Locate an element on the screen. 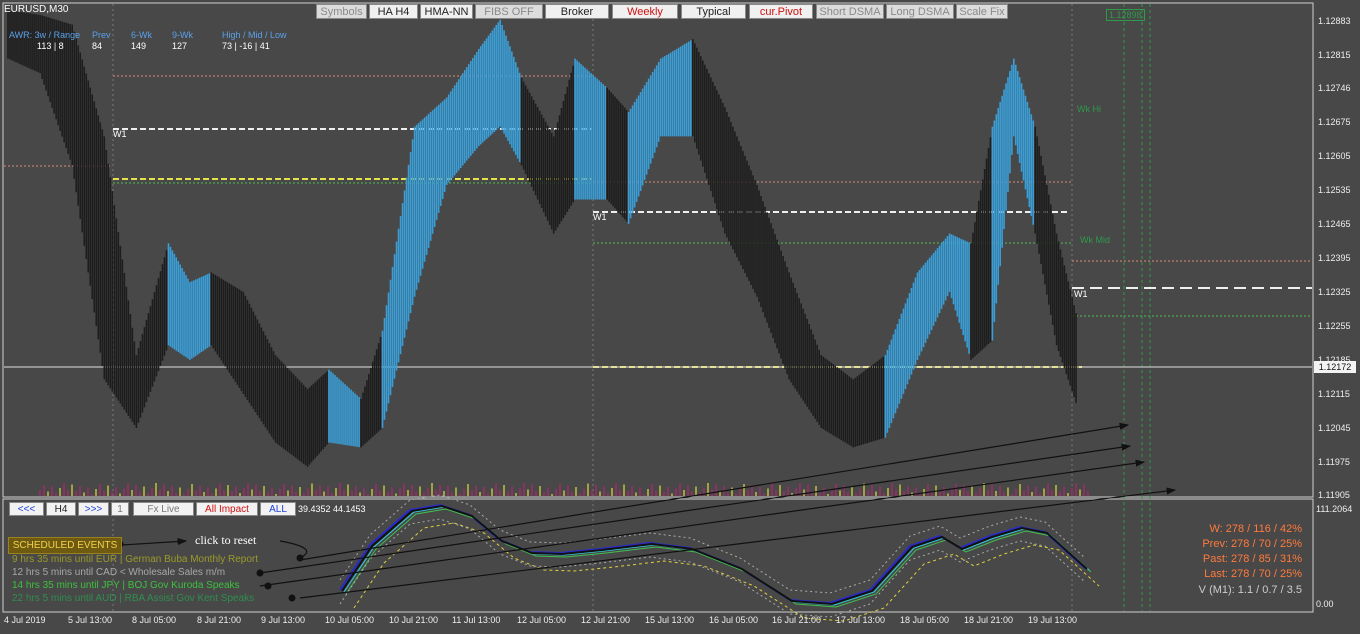 The height and width of the screenshot is (634, 1360). awr-value: 113 | 8 is located at coordinates (50, 46).